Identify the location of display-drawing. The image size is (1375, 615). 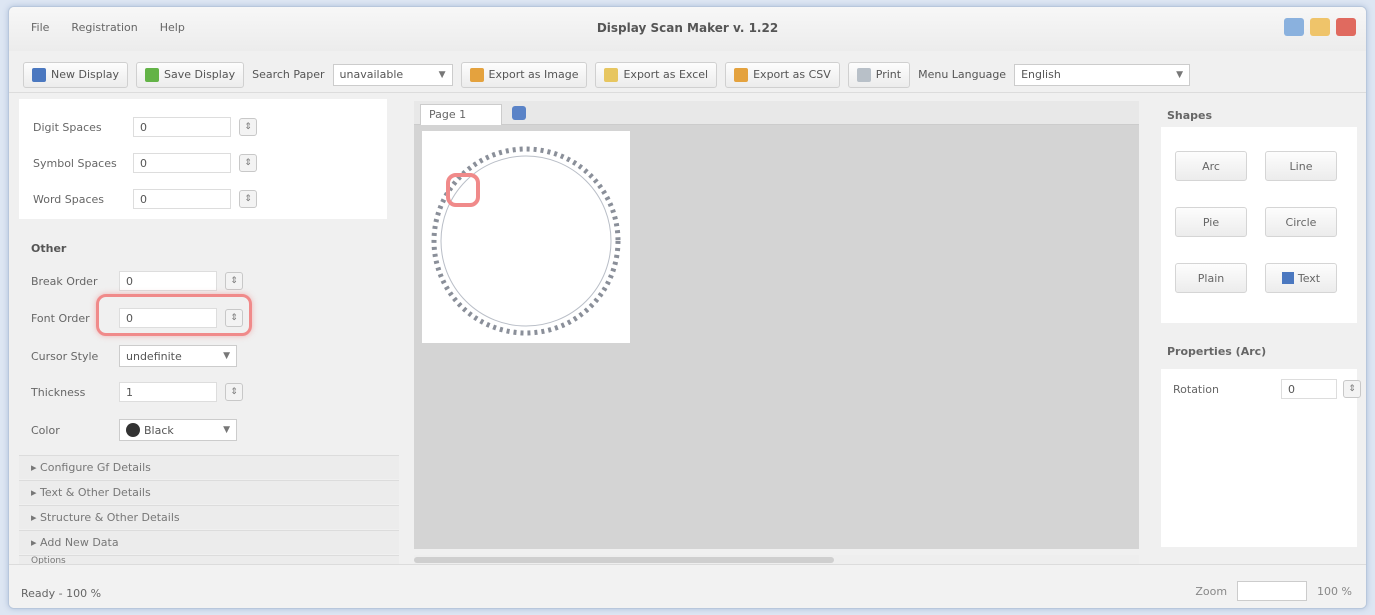
(526, 237).